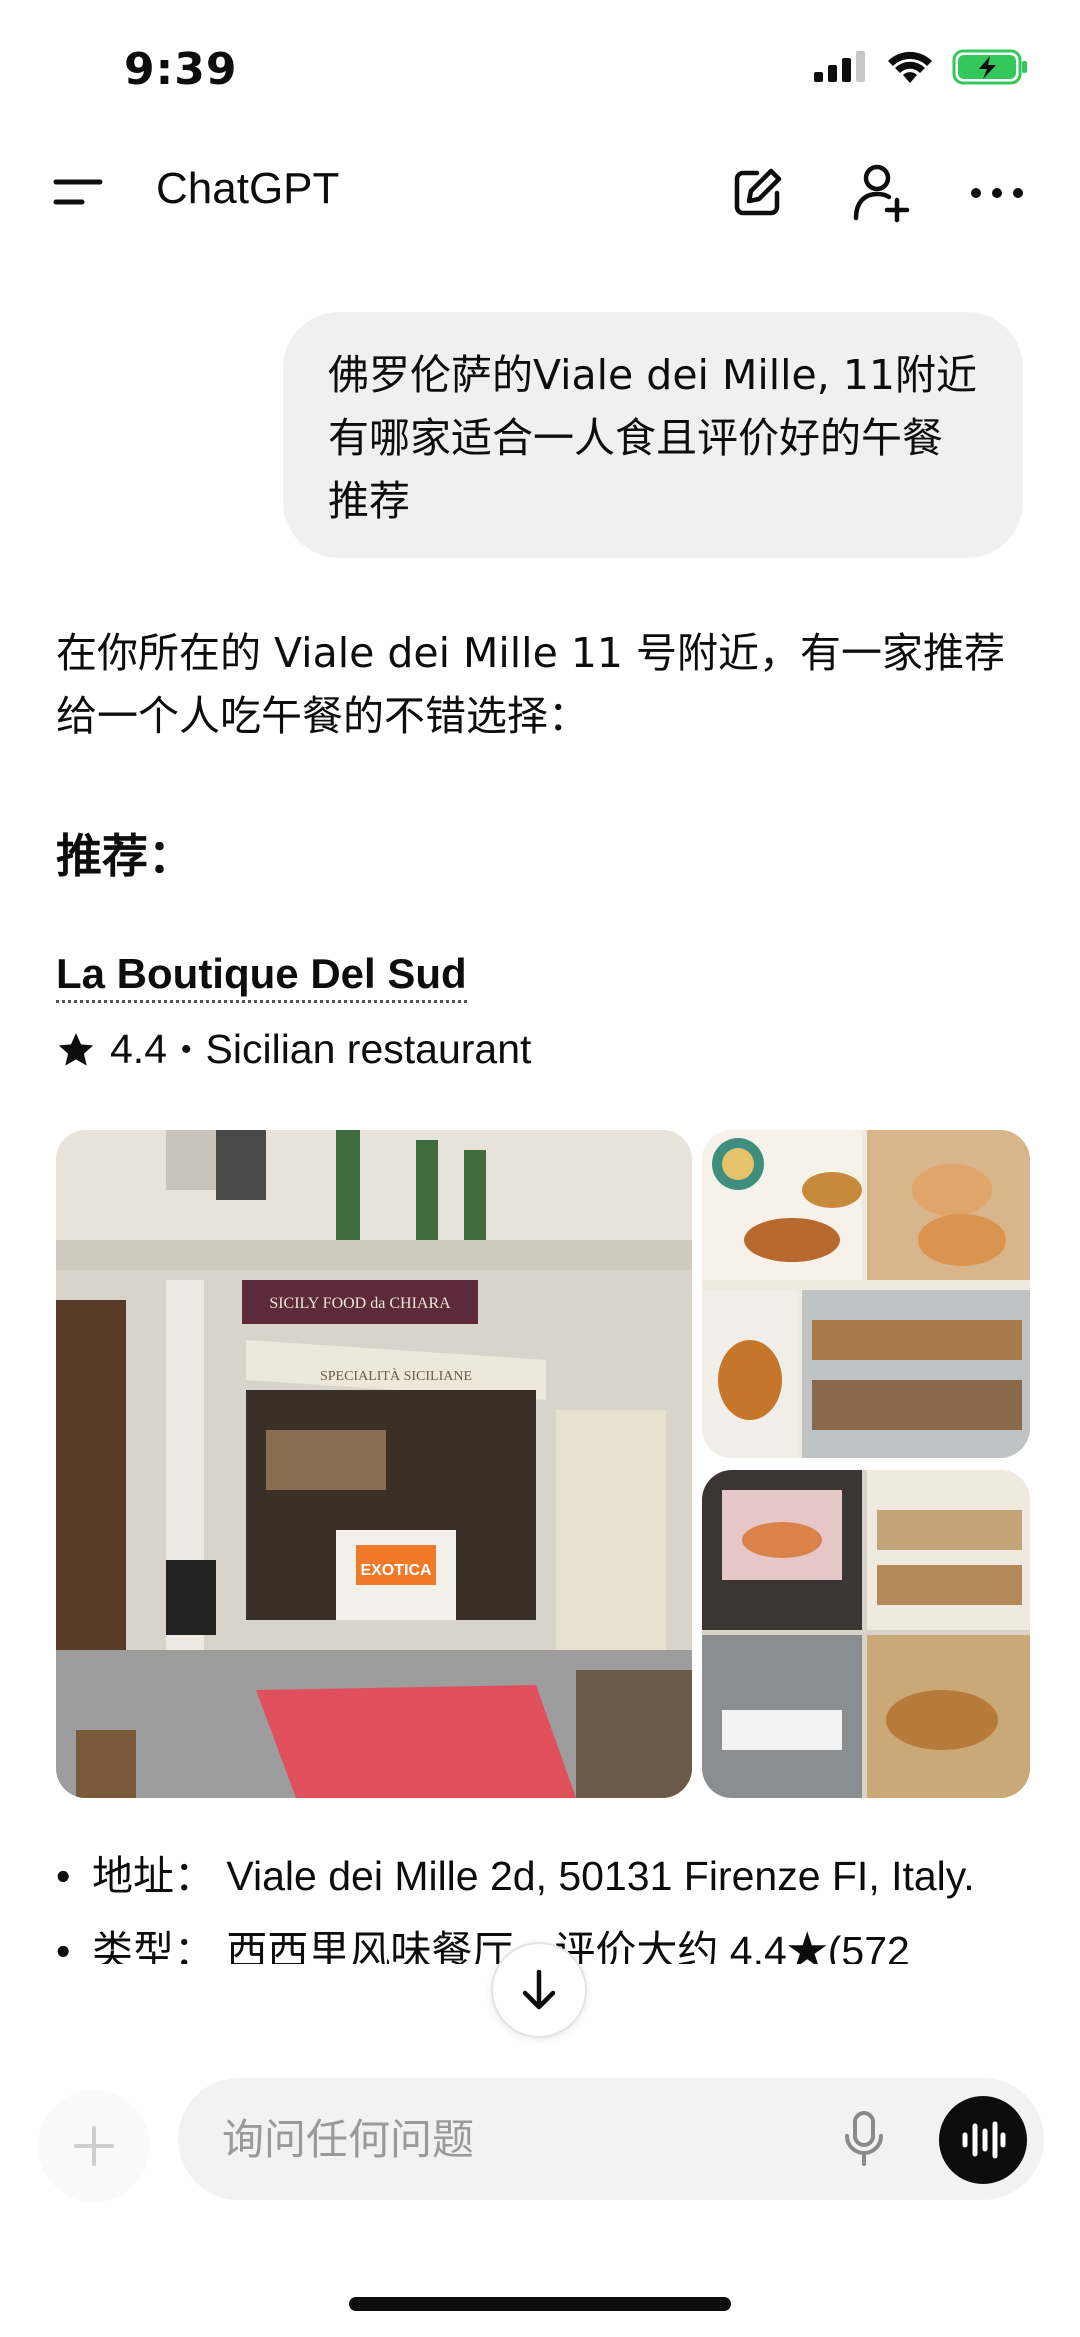 Image resolution: width=1080 pixels, height=2337 pixels. I want to click on add-person-icon, so click(881, 193).